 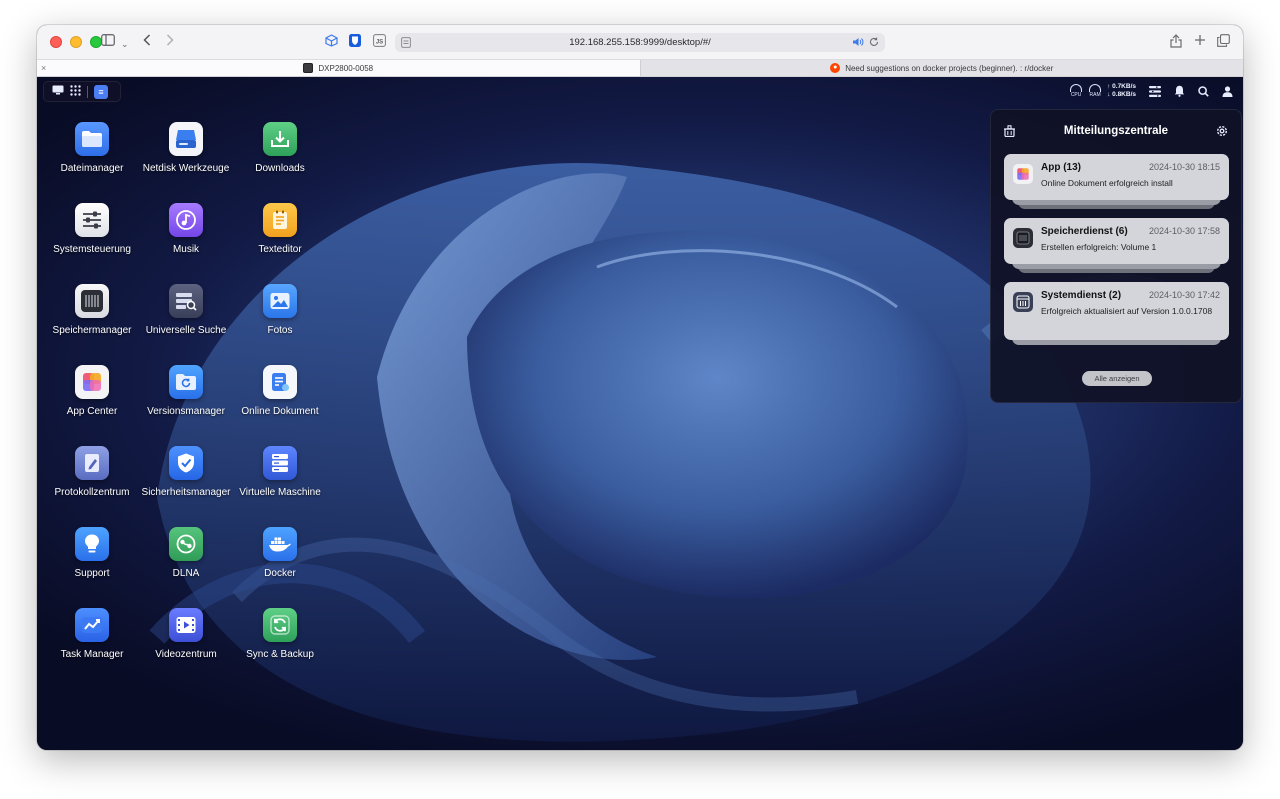 What do you see at coordinates (280, 492) in the screenshot?
I see `app-label: Virtuelle Maschine` at bounding box center [280, 492].